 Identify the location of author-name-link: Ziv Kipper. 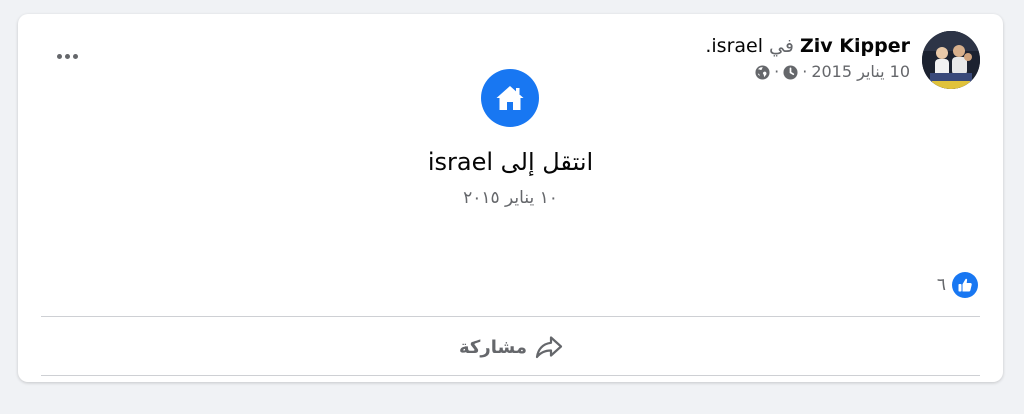
(855, 46).